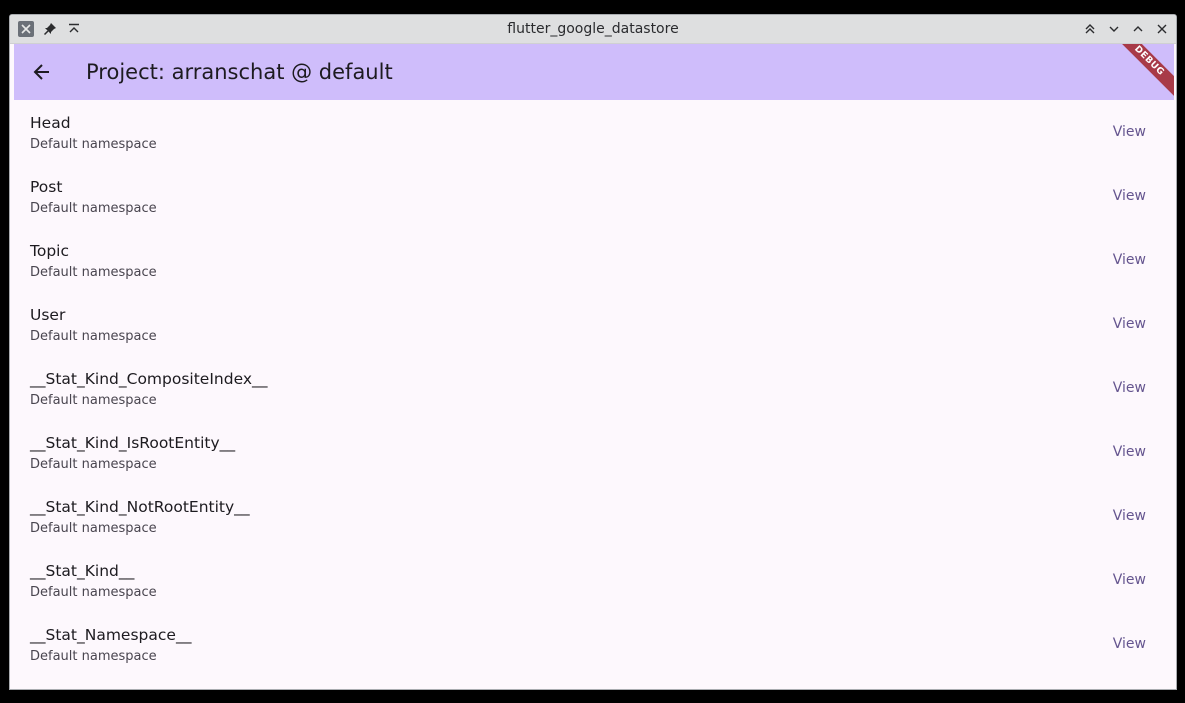 This screenshot has height=703, width=1185. I want to click on list-item: Post Default namespace View, so click(594, 196).